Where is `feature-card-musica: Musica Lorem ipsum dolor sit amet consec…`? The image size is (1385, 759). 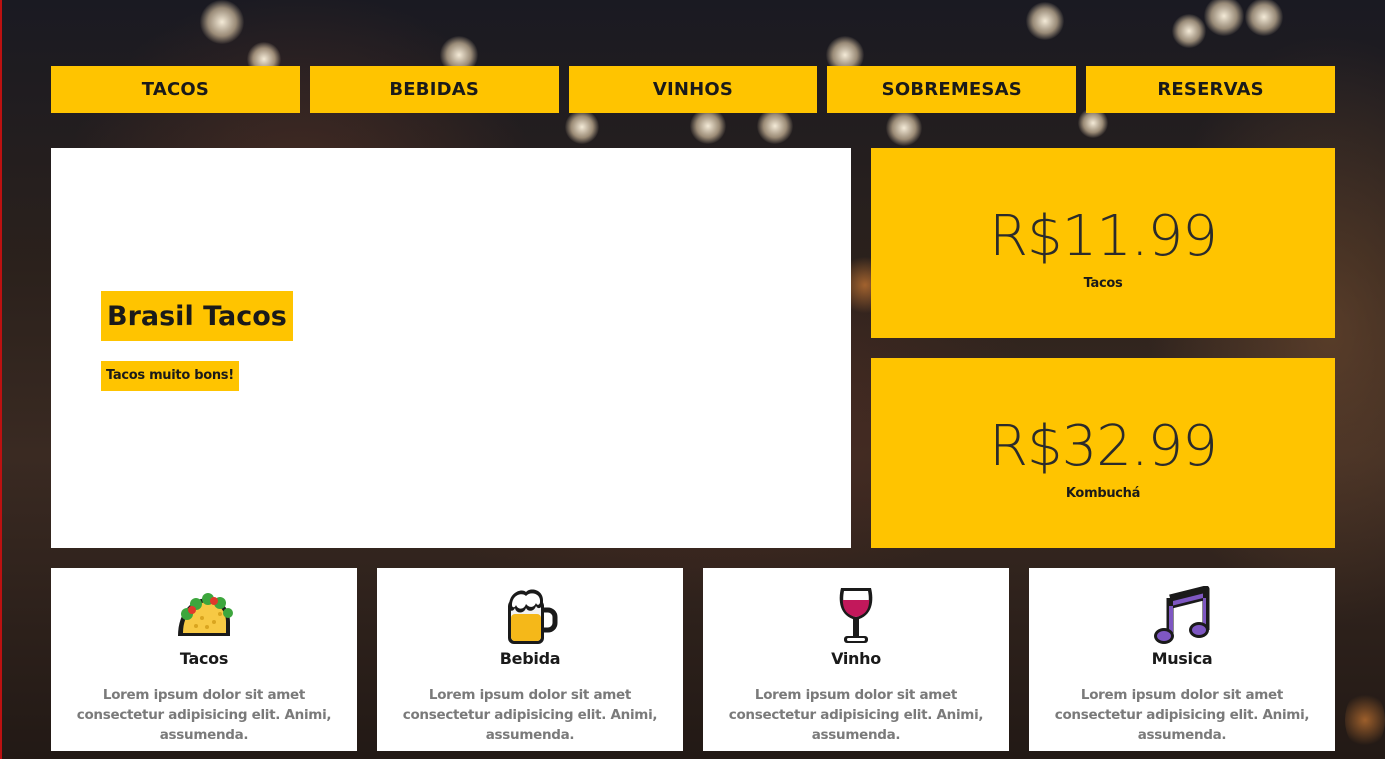
feature-card-musica: Musica Lorem ipsum dolor sit amet consec… is located at coordinates (1182, 659).